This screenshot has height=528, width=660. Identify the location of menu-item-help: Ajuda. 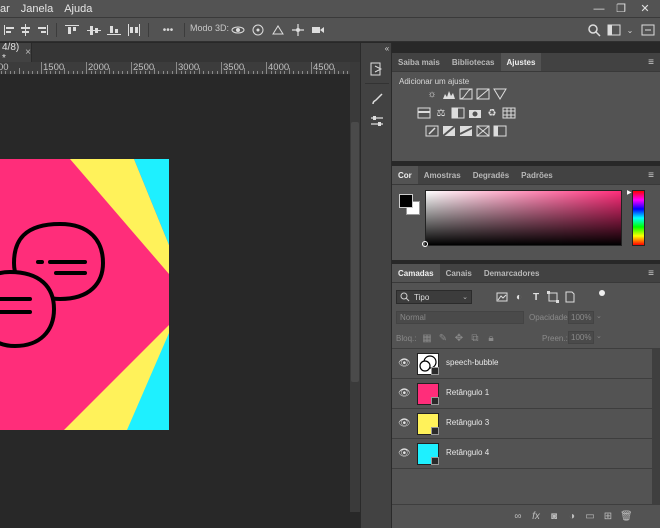
(77, 9).